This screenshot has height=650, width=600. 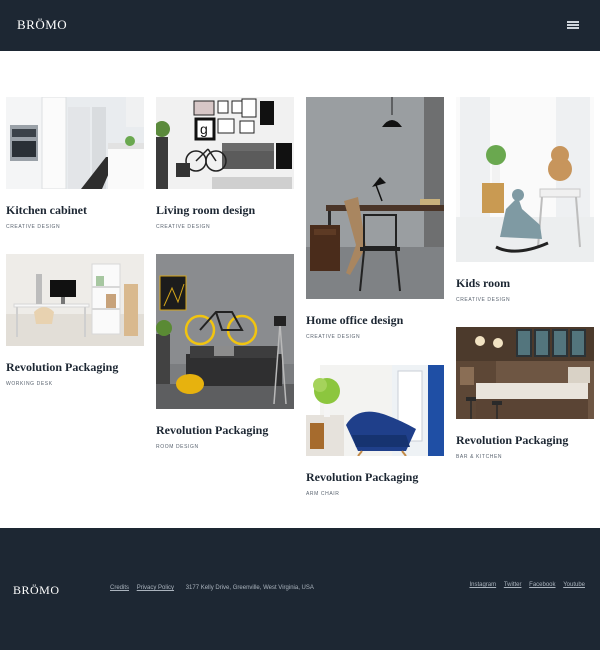 I want to click on room-design-image, so click(x=225, y=331).